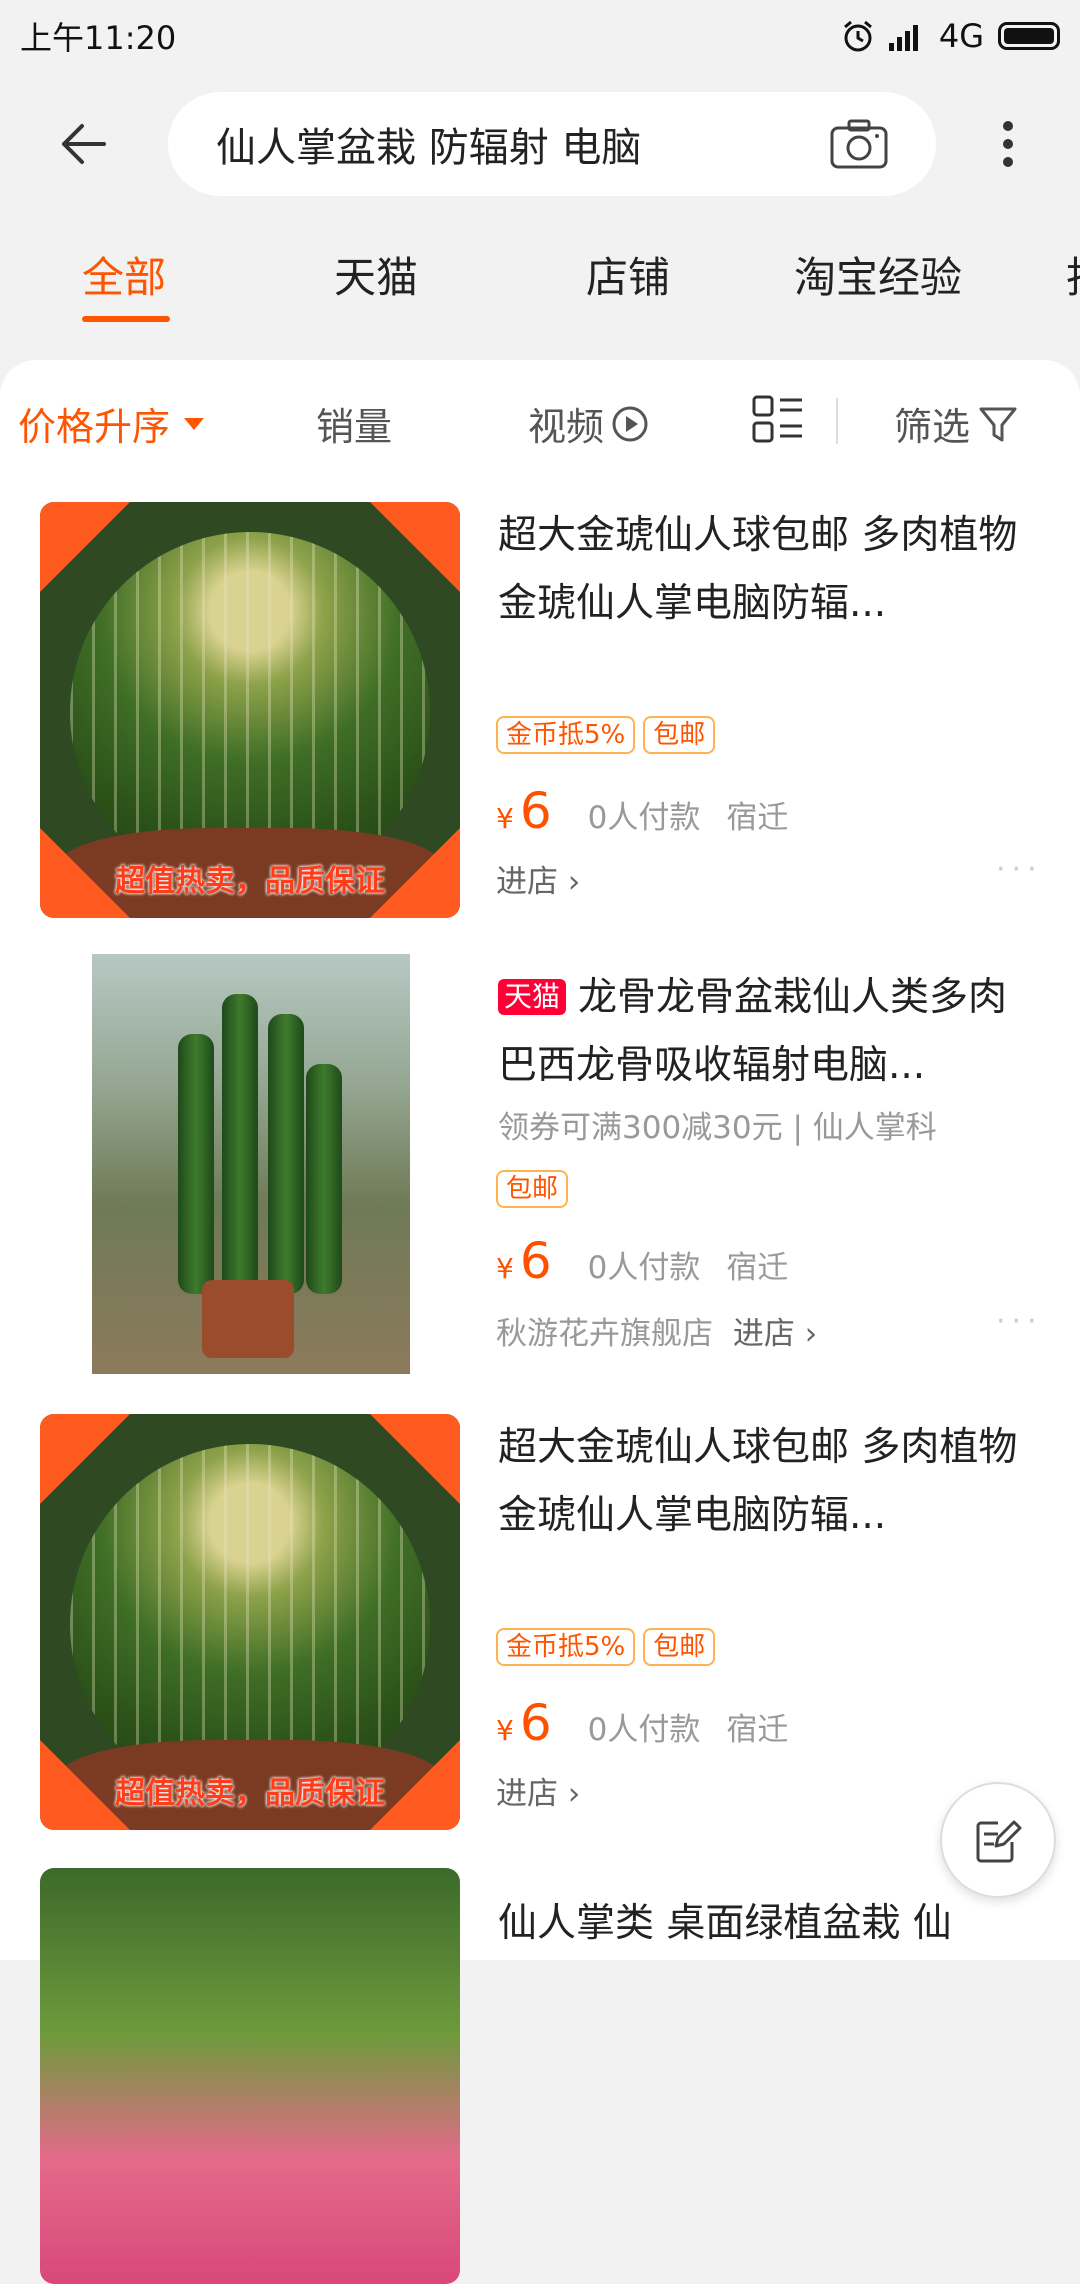  I want to click on tab-stores: 店铺, so click(628, 274).